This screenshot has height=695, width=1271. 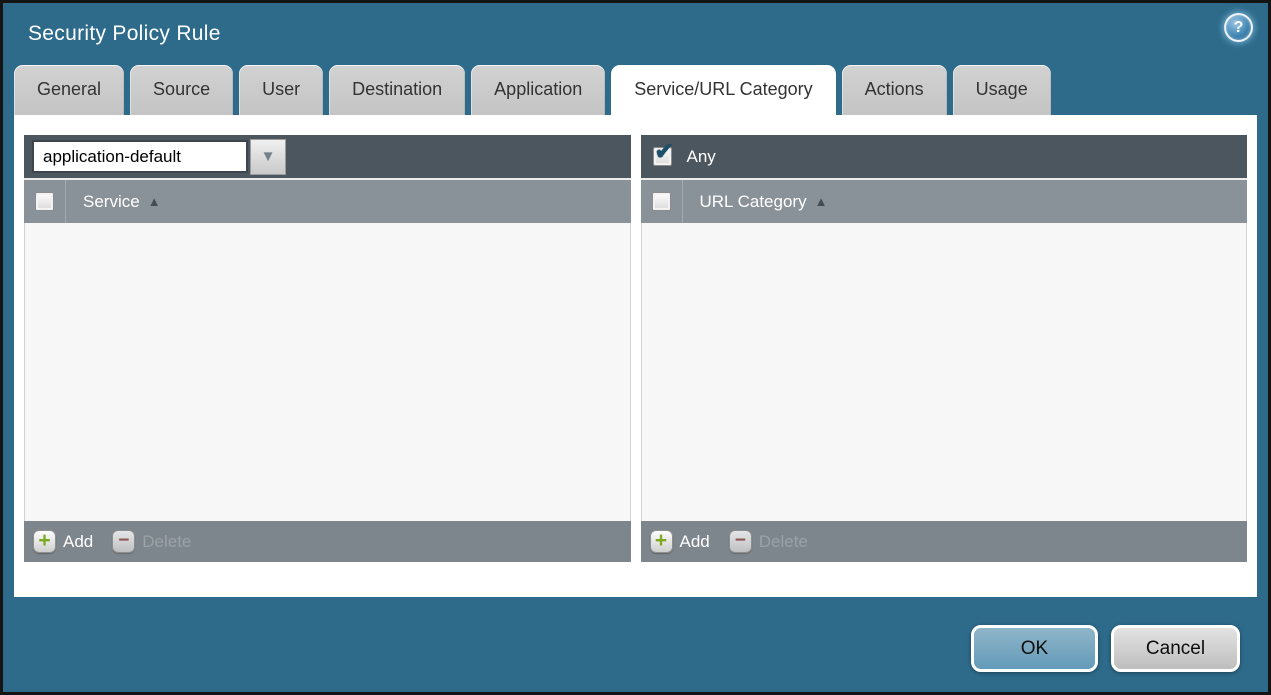 I want to click on dialog-title: Security Policy Rule, so click(x=124, y=33).